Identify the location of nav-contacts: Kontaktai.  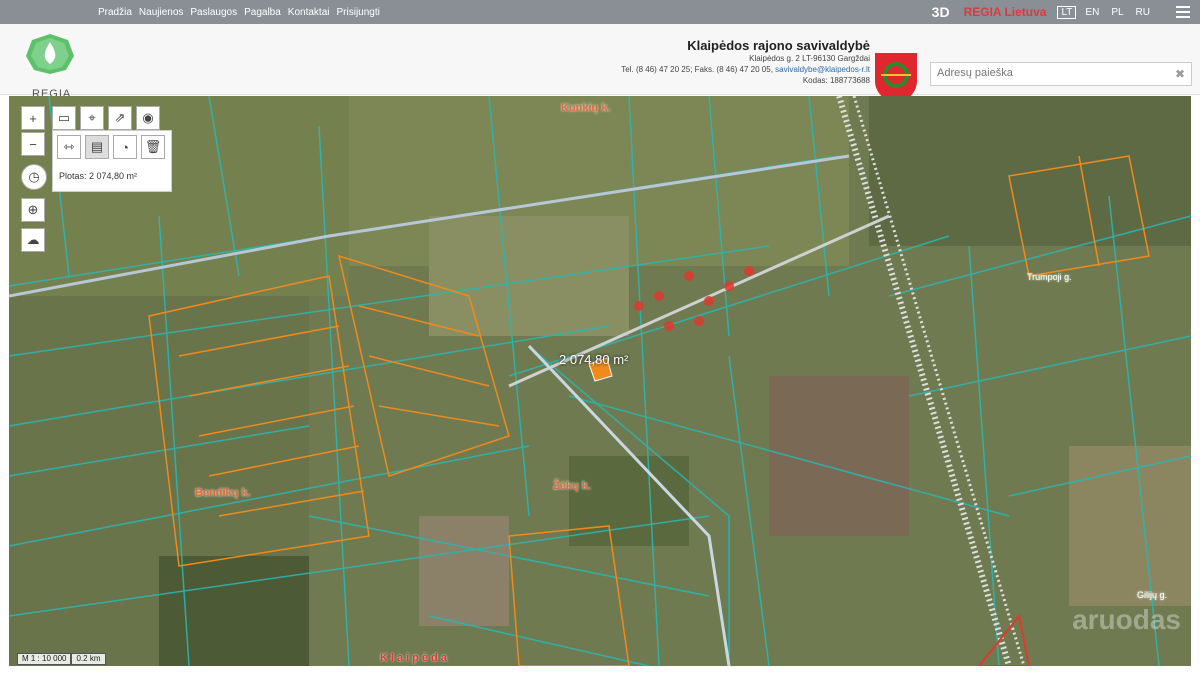
(309, 12).